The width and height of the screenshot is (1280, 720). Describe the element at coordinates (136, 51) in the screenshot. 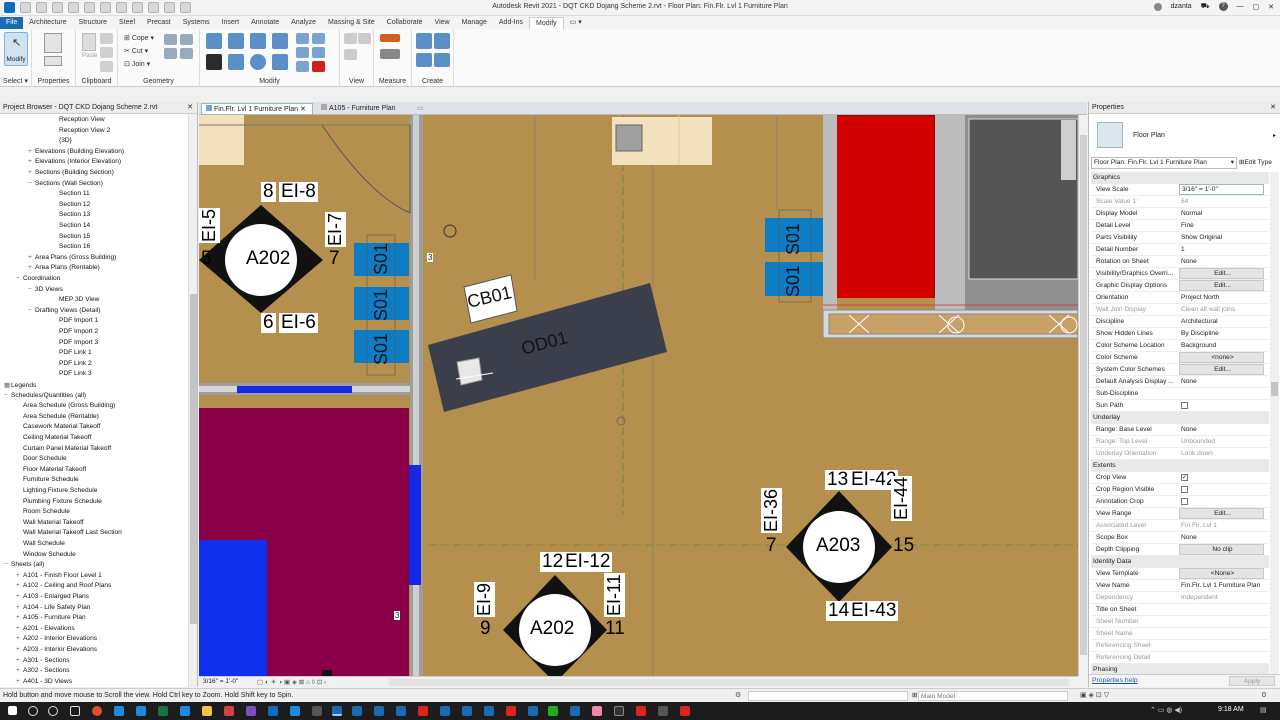

I see `cut-button: ✂ Cut ▾` at that location.